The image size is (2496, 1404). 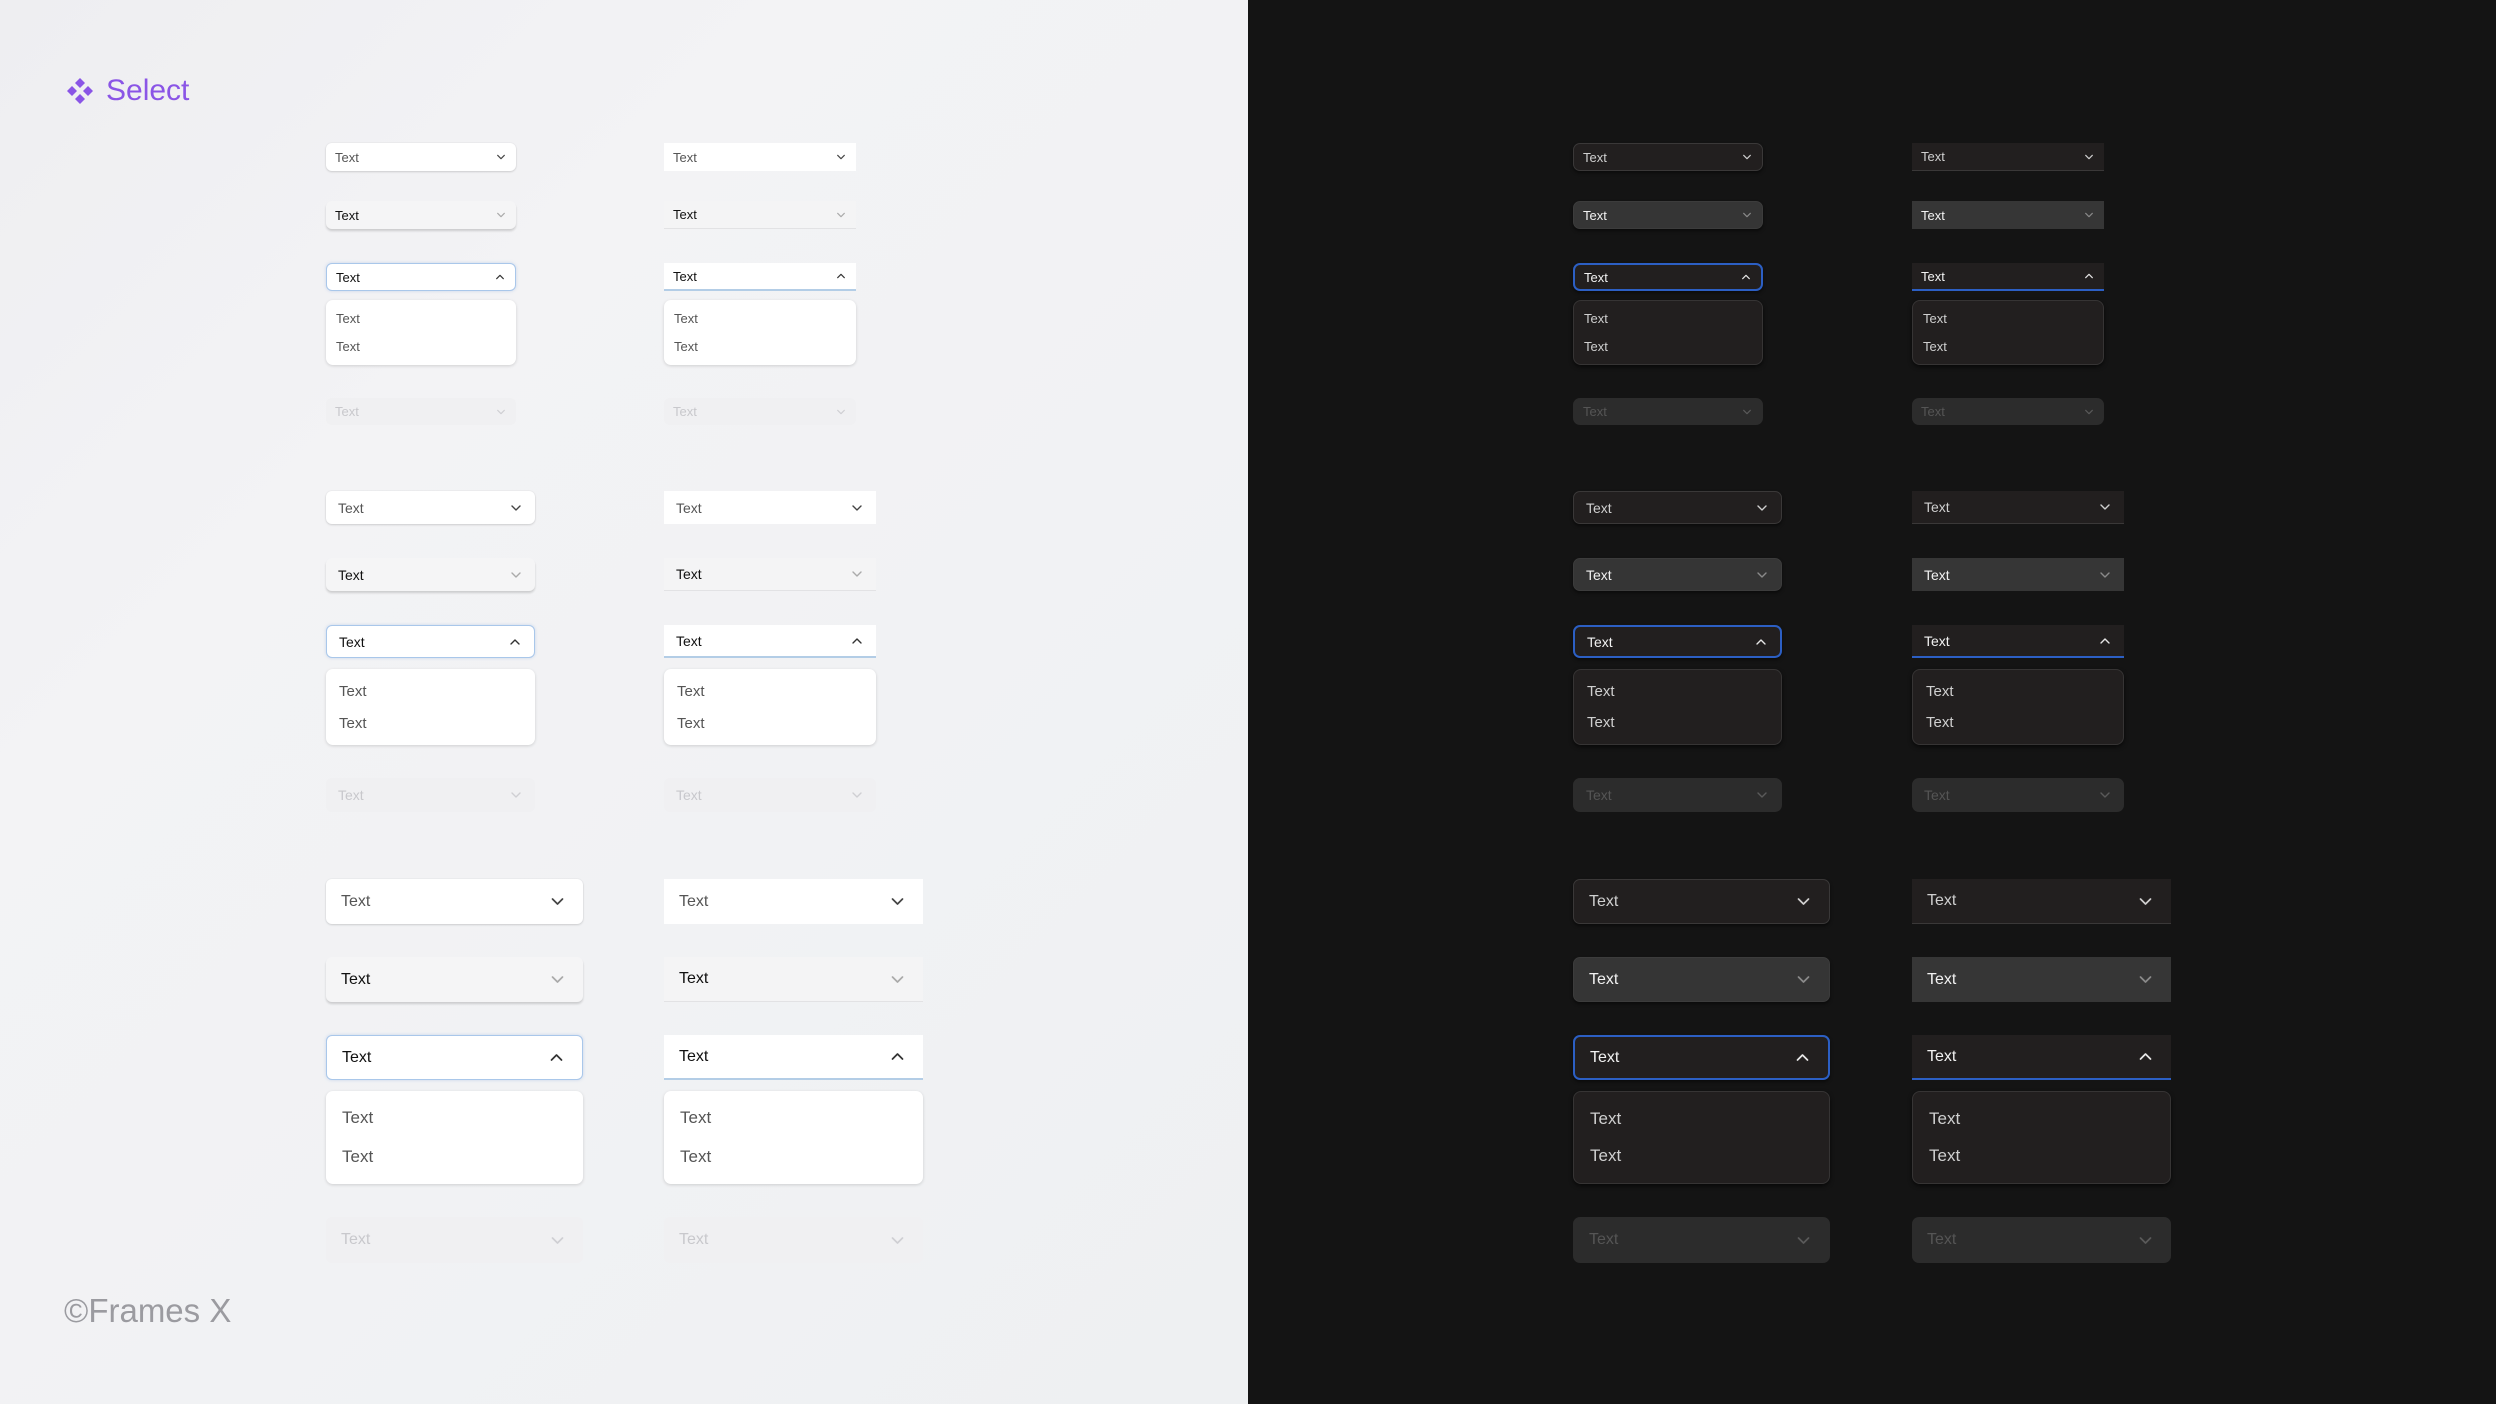 I want to click on light-filled-medium-select-default: Text, so click(x=770, y=507).